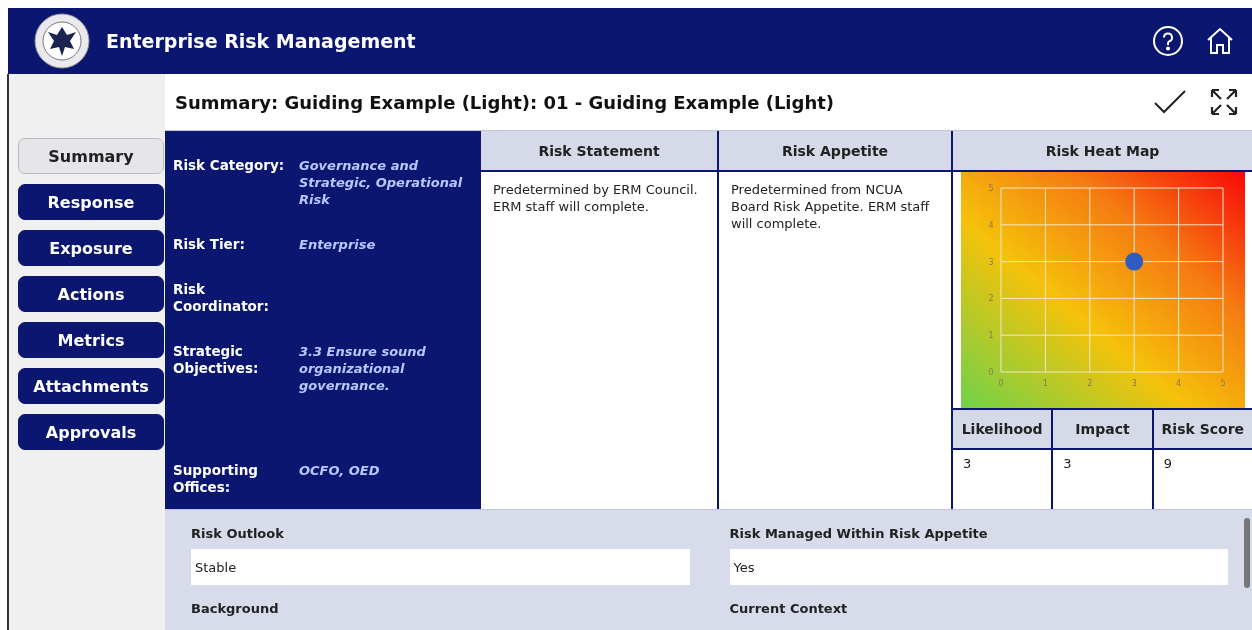  What do you see at coordinates (1102, 430) in the screenshot?
I see `score-heading: Impact` at bounding box center [1102, 430].